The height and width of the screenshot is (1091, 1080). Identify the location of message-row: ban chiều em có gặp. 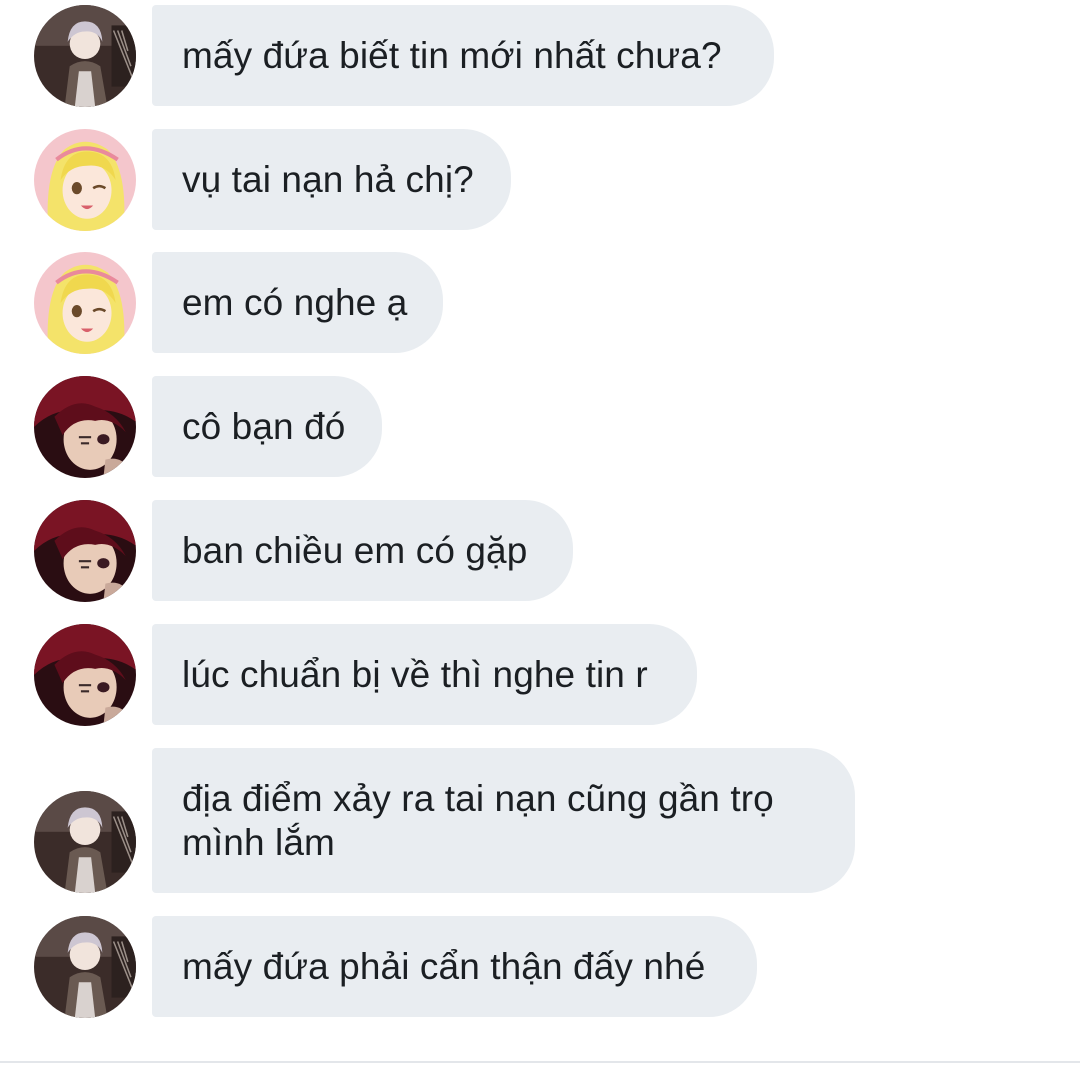
(540, 551).